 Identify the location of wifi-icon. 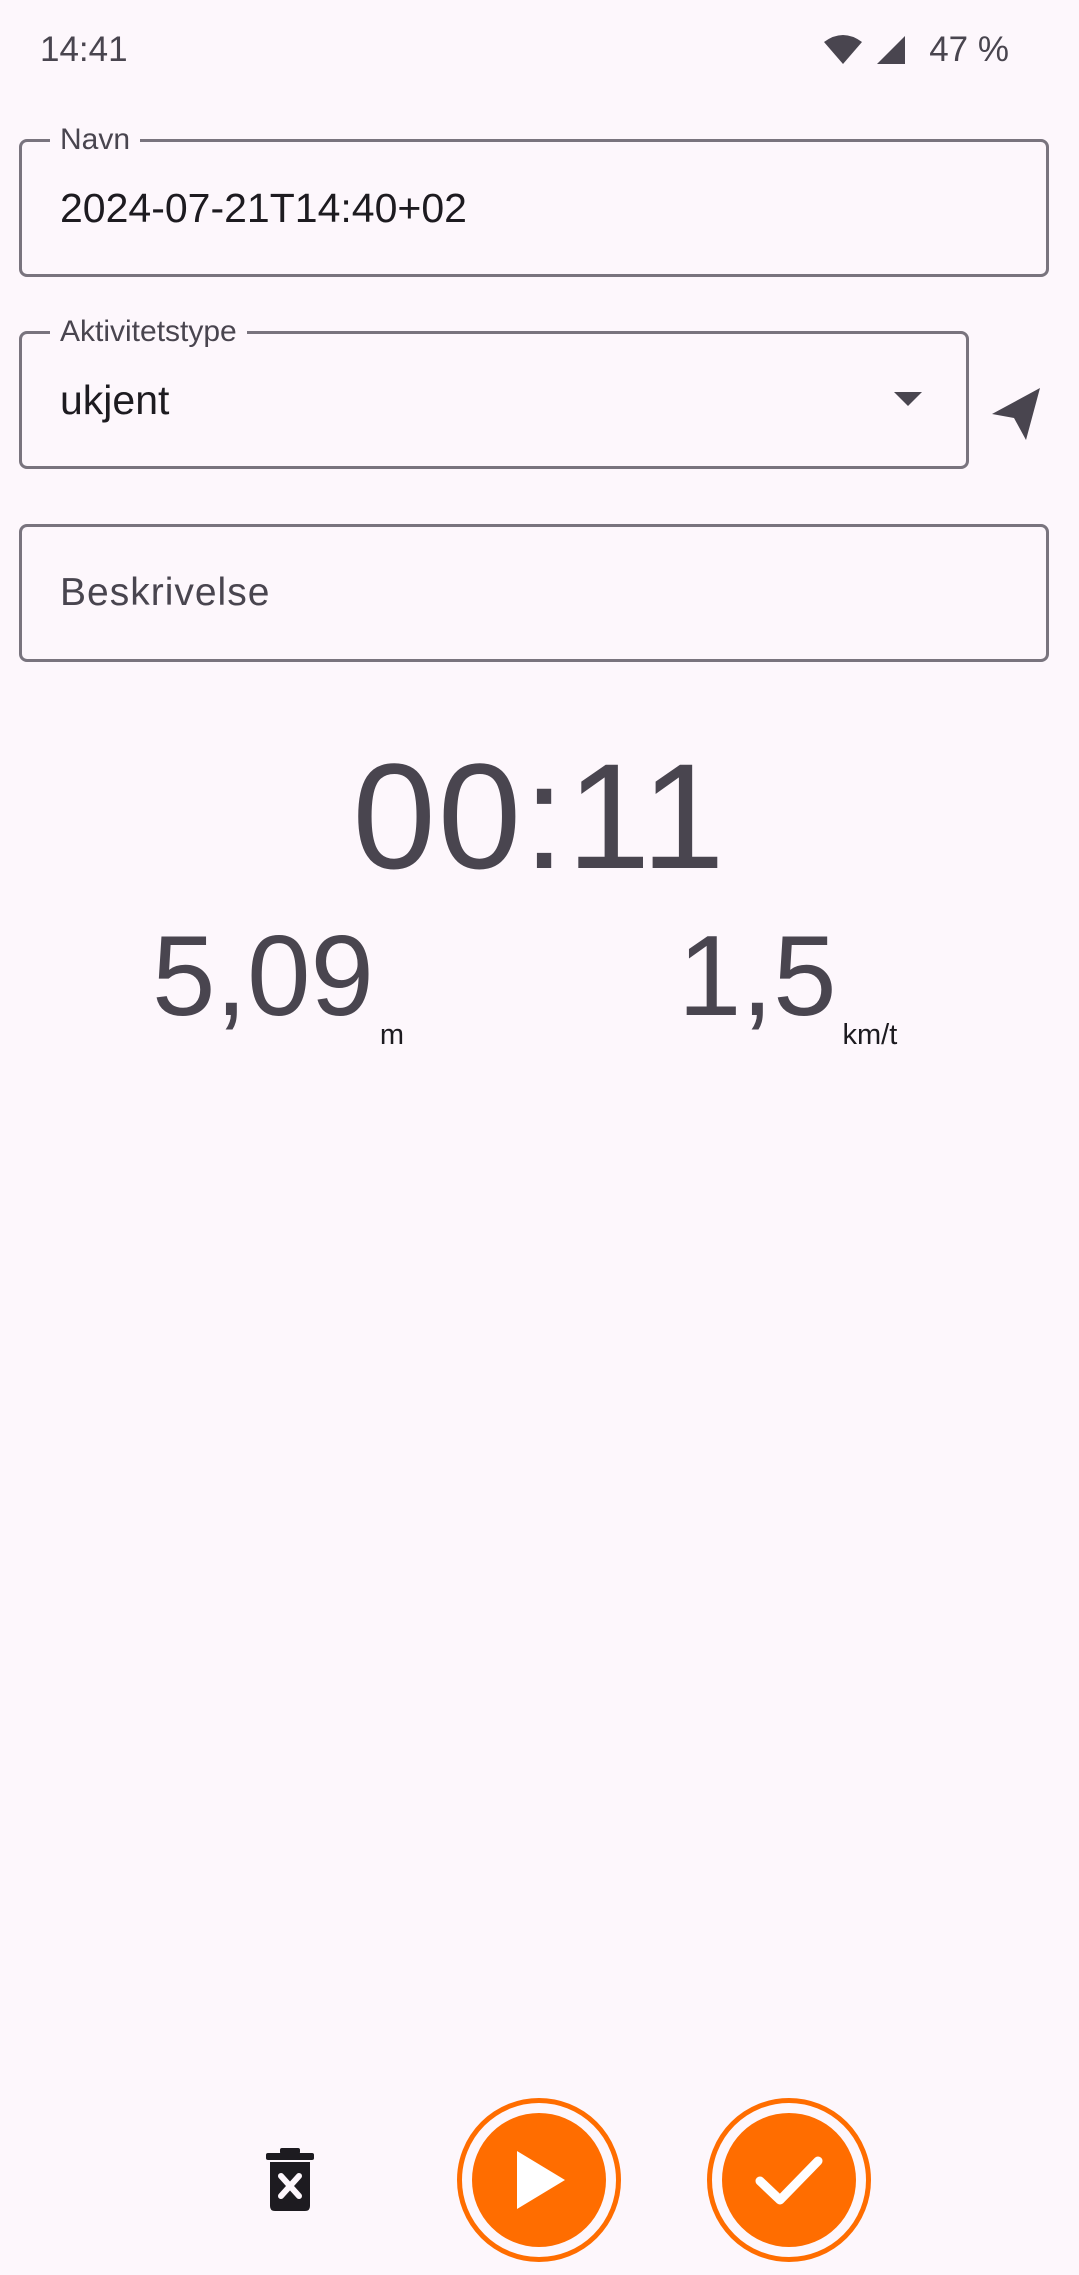
(843, 49).